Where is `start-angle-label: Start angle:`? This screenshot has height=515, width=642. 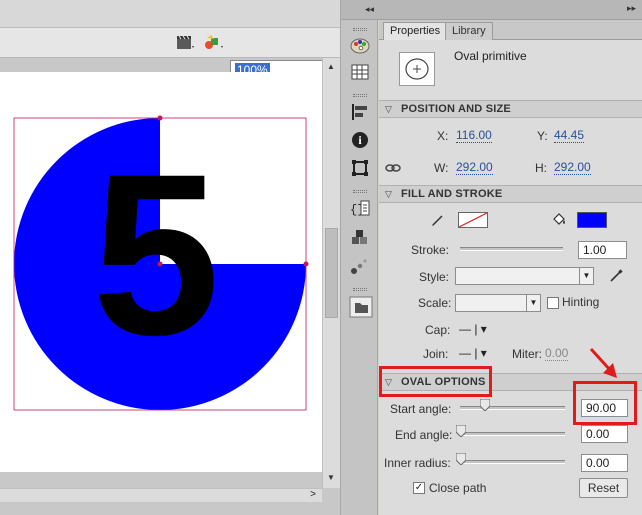 start-angle-label: Start angle: is located at coordinates (421, 409).